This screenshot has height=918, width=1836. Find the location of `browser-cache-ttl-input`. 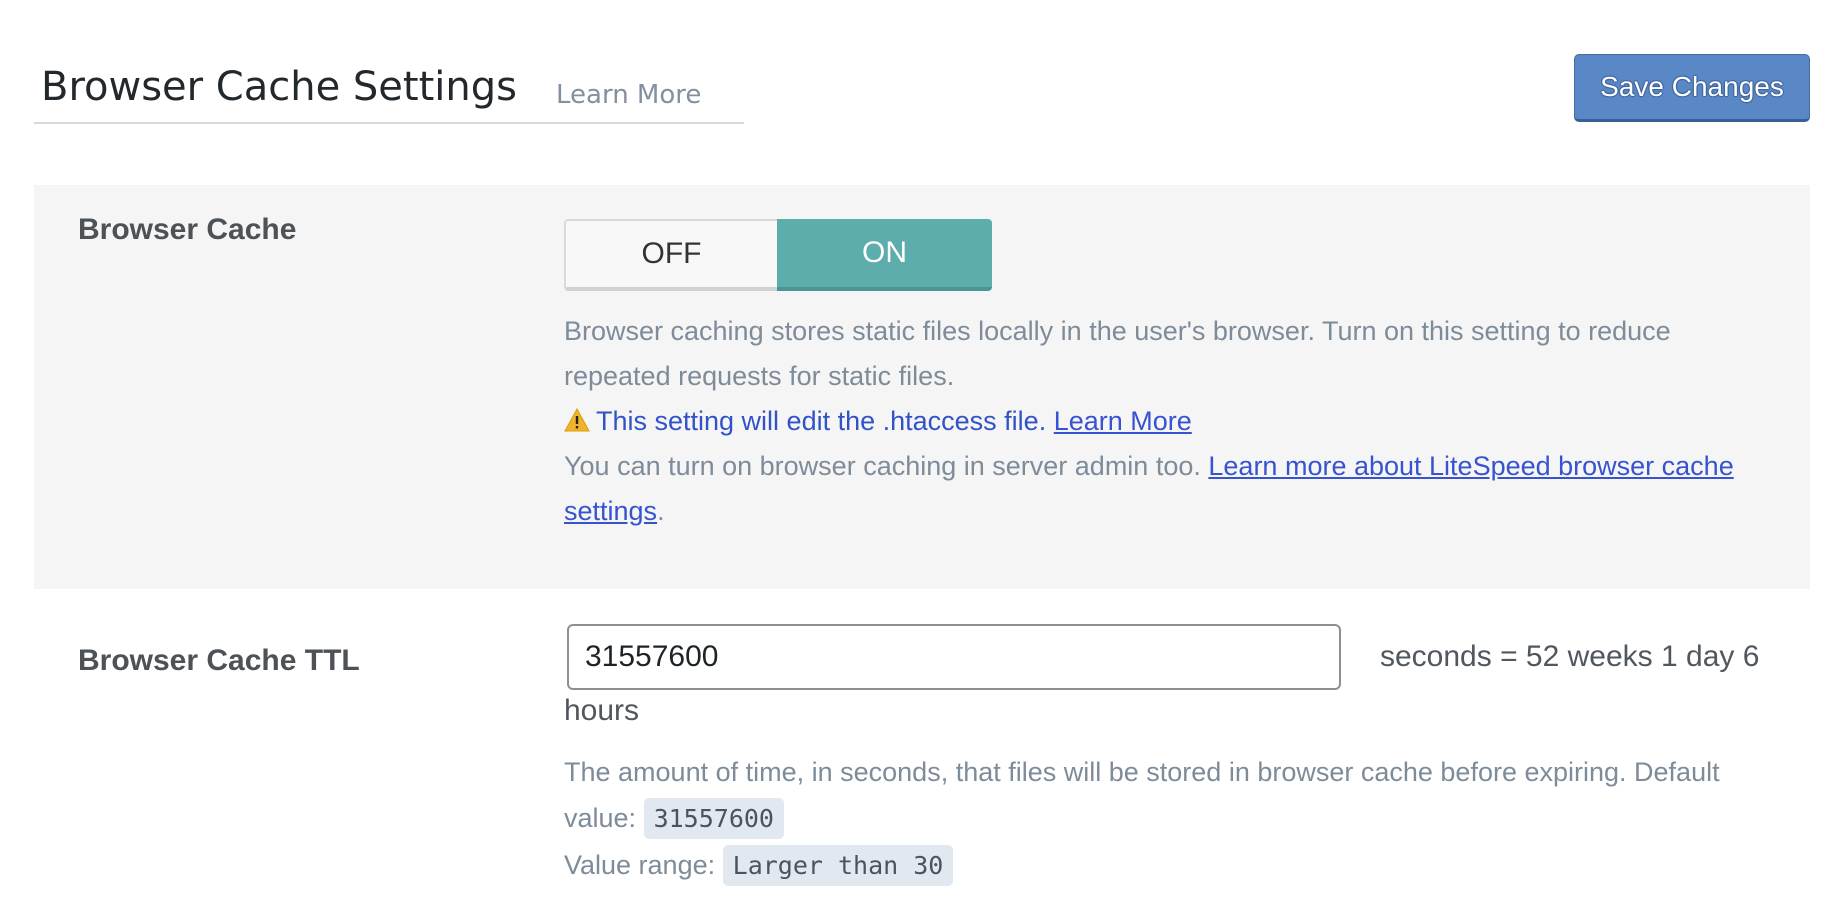

browser-cache-ttl-input is located at coordinates (954, 657).